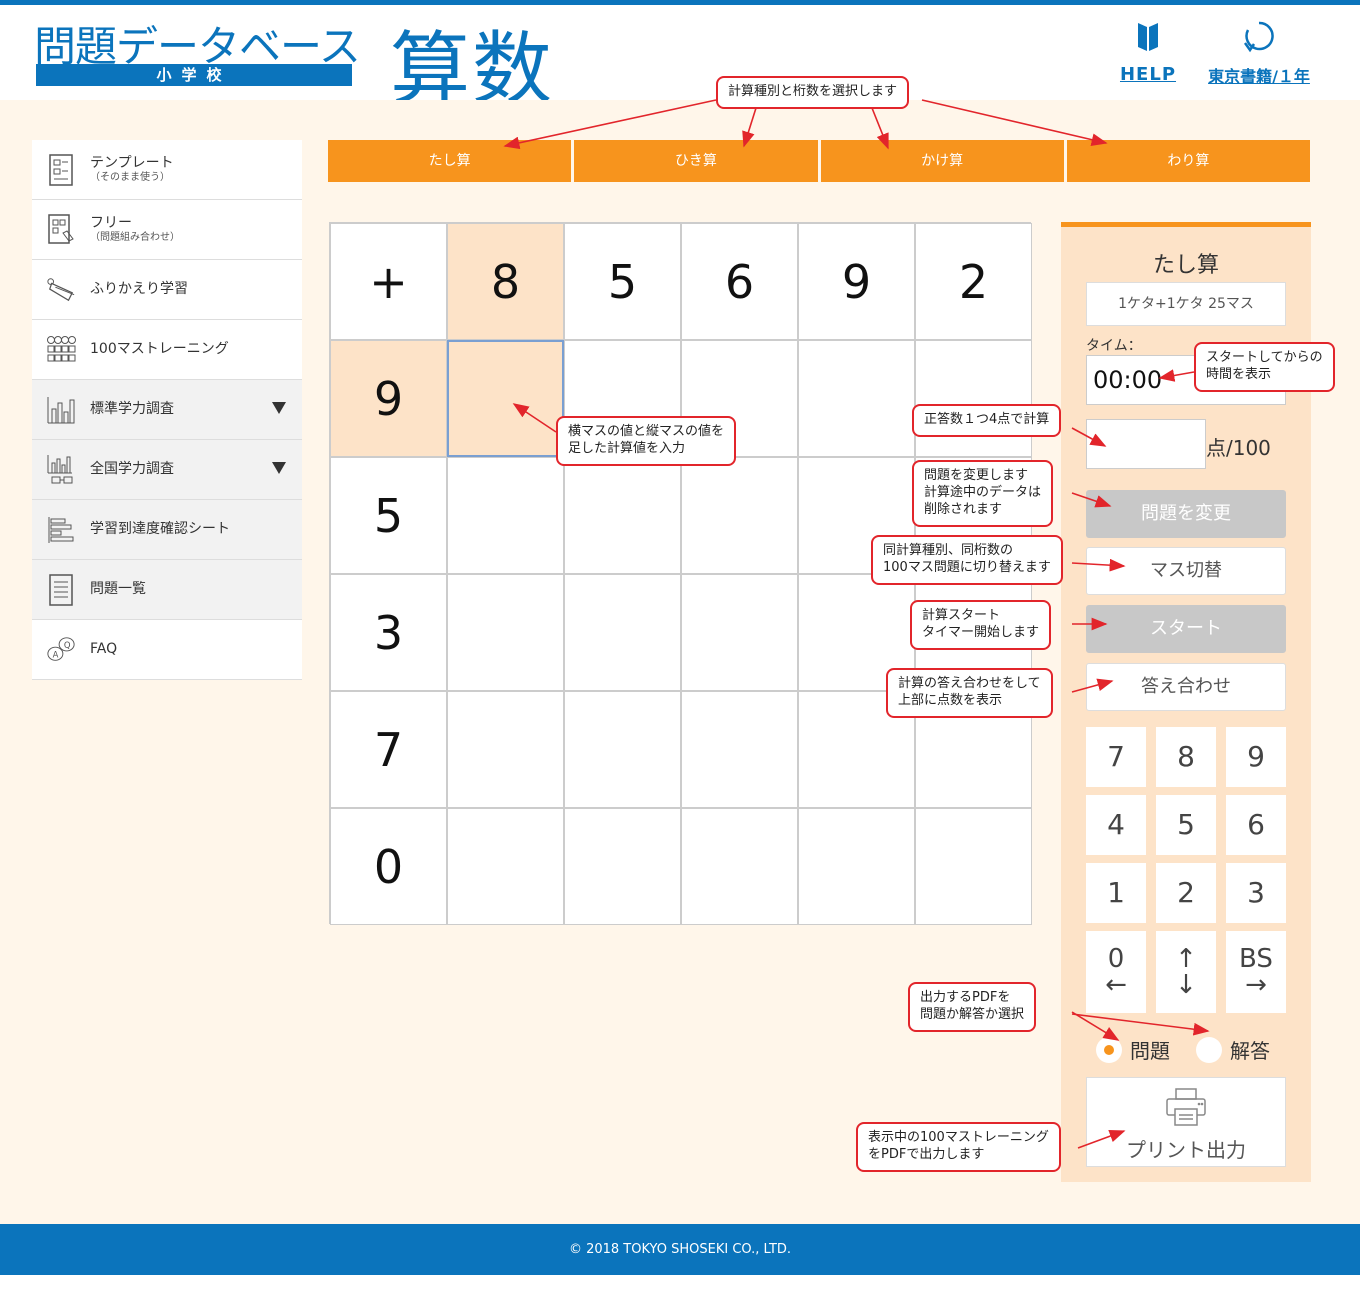 The width and height of the screenshot is (1360, 1305). I want to click on output-type-radios: 問題 解答, so click(1196, 1050).